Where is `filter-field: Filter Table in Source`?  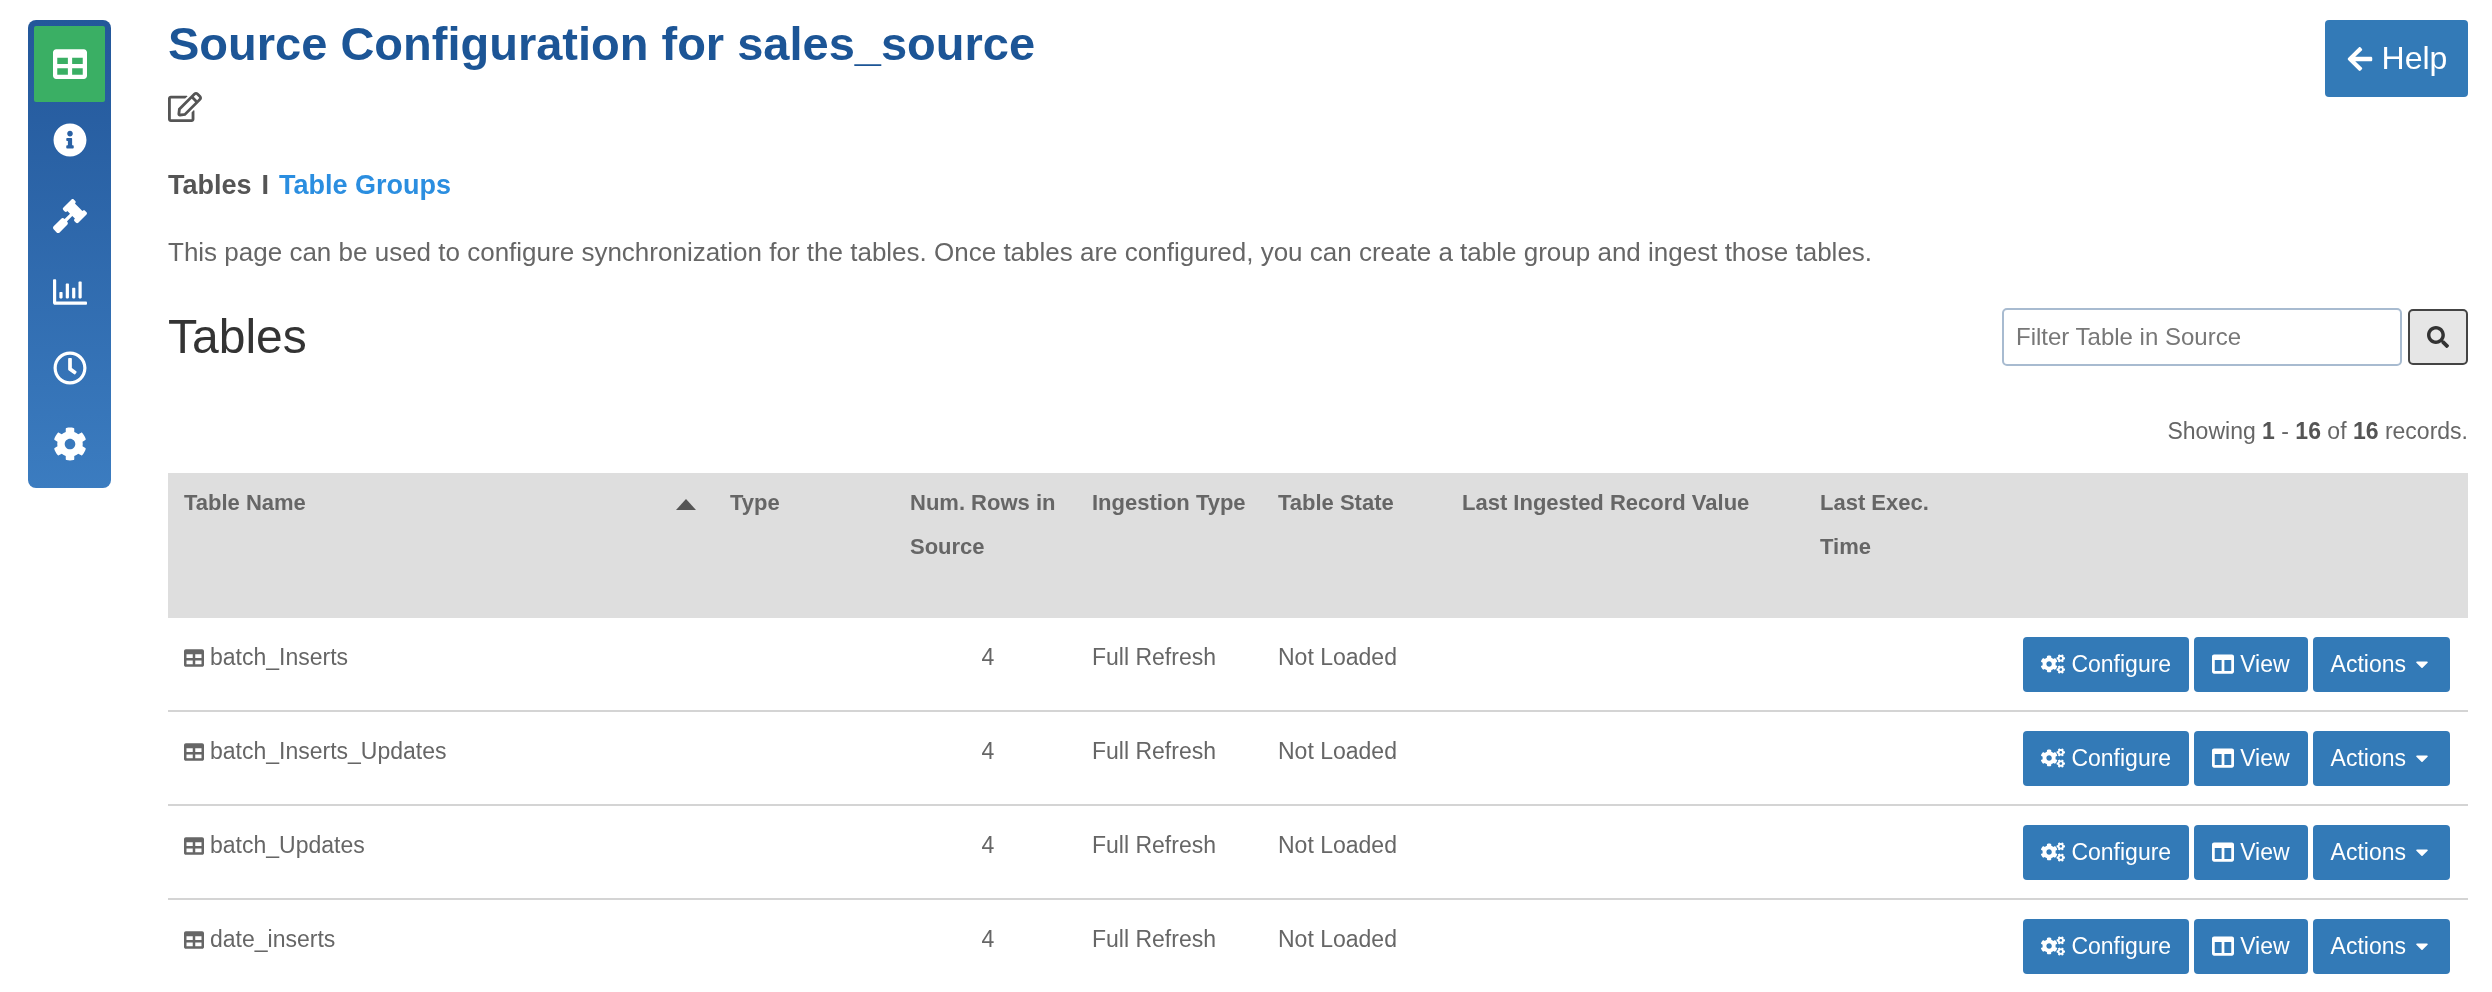 filter-field: Filter Table in Source is located at coordinates (2202, 336).